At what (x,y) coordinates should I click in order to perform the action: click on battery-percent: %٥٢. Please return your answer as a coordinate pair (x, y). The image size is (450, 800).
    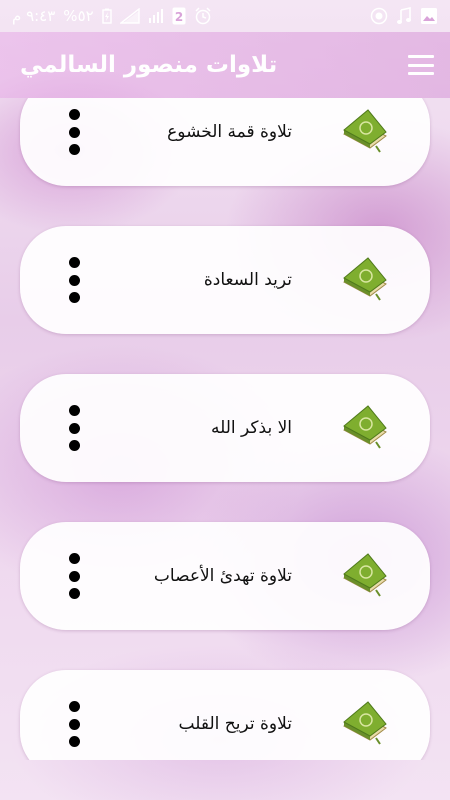
    Looking at the image, I should click on (78, 16).